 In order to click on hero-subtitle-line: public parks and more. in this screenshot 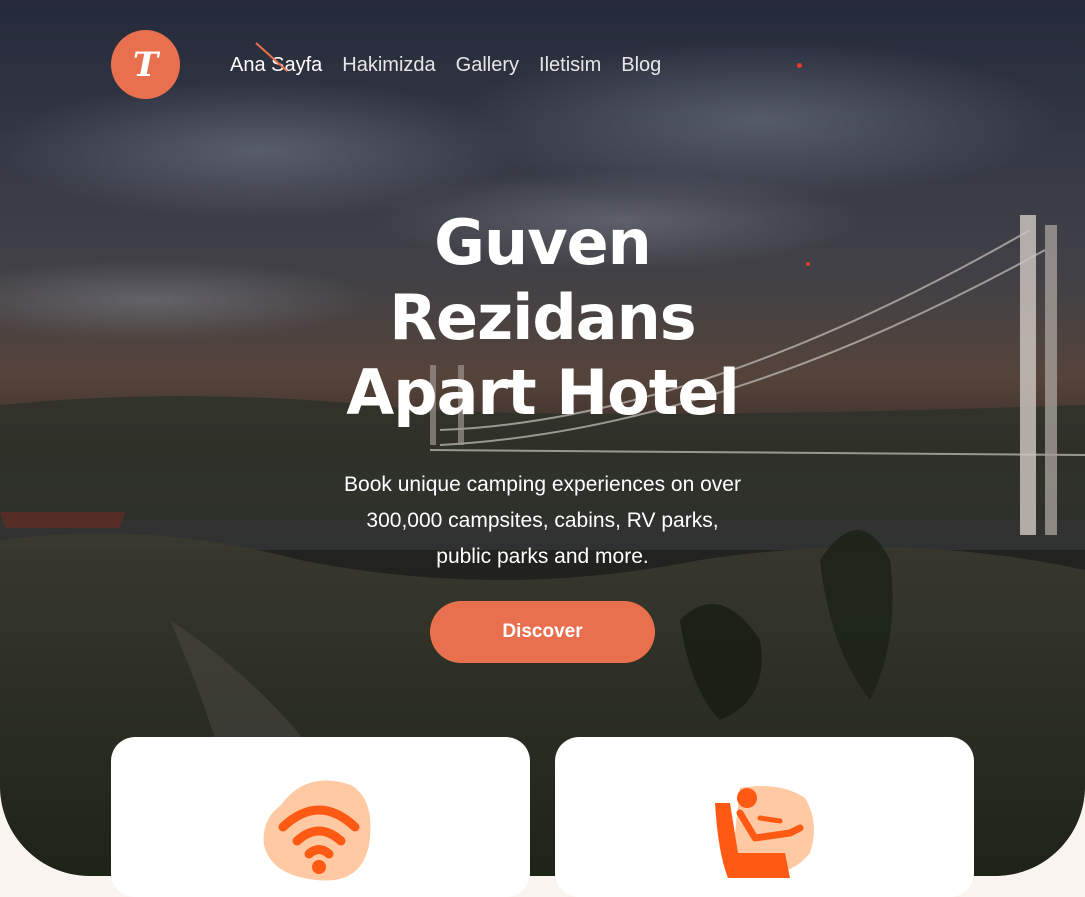, I will do `click(542, 556)`.